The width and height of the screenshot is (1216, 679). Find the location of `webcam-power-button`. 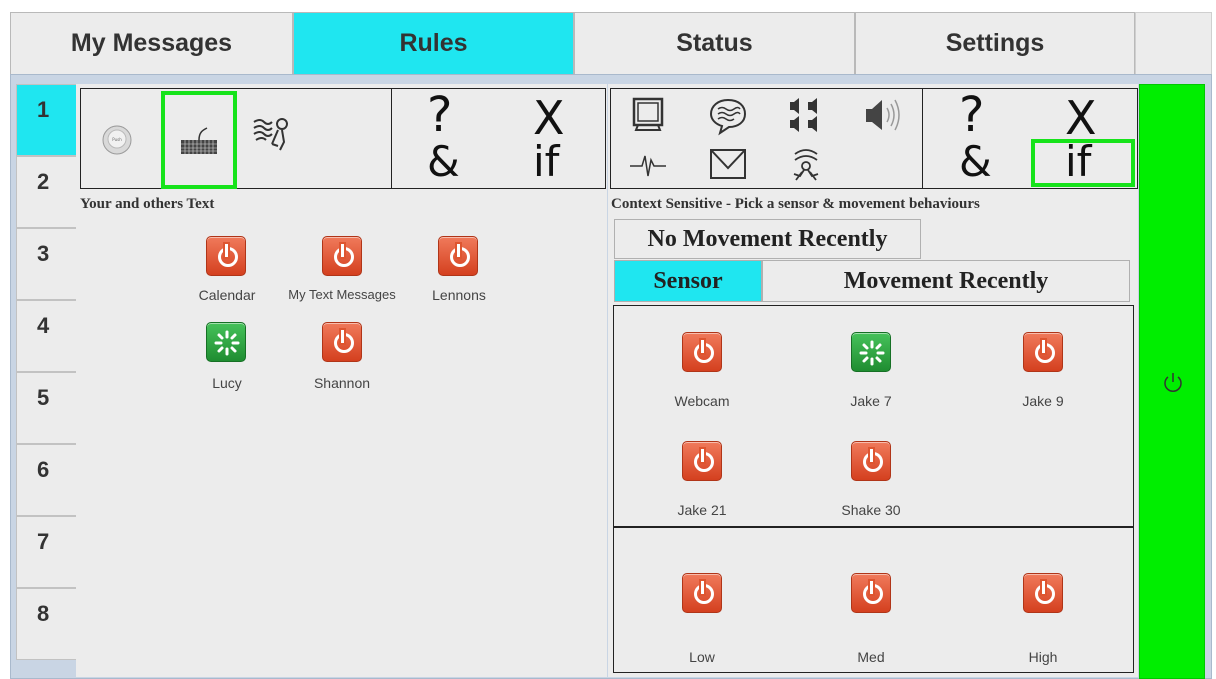

webcam-power-button is located at coordinates (702, 352).